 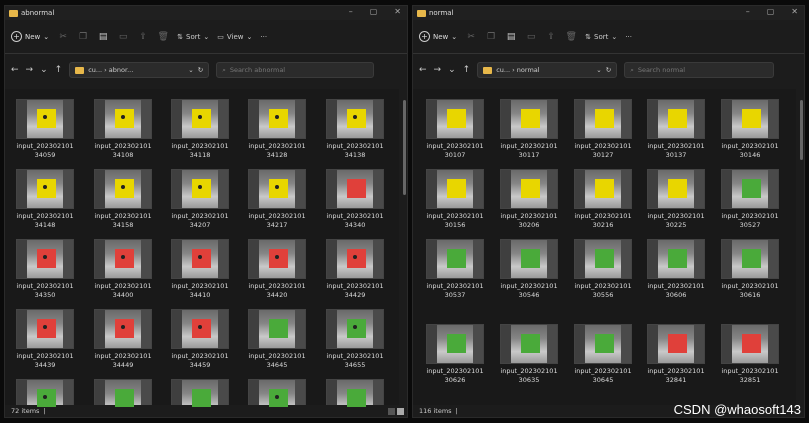 I want to click on file-tile: input_202302101 30146, so click(x=750, y=129).